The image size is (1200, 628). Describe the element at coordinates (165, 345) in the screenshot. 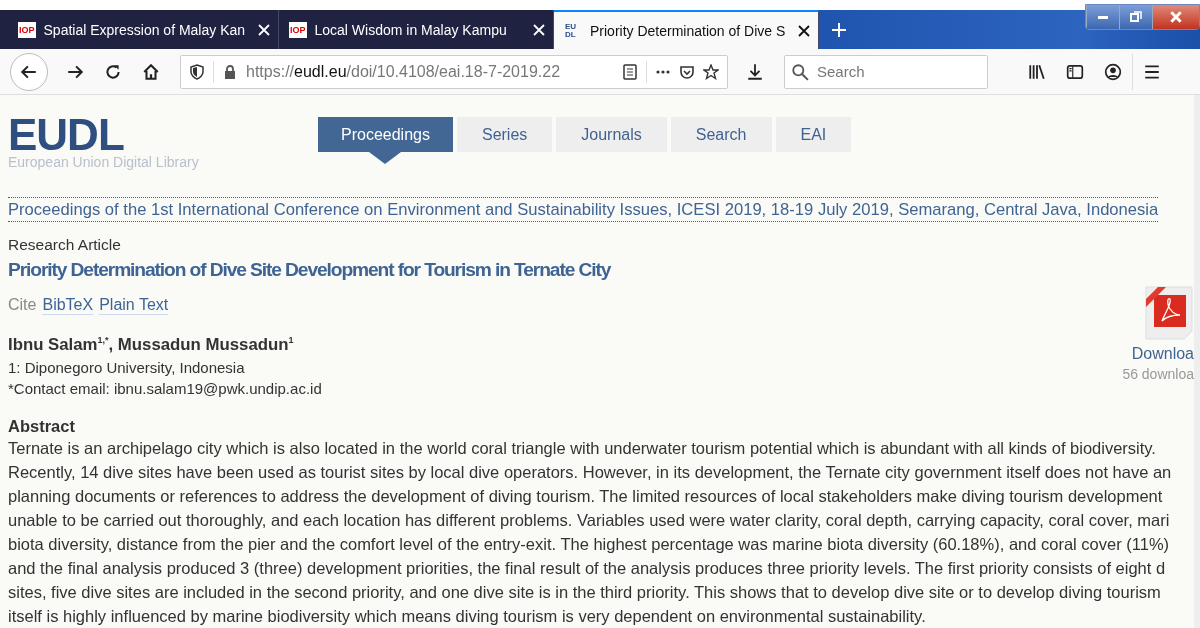

I see `author-list: Ibnu Salam$^{1,*}$, Mussadun Mussadun$^{1}$` at that location.